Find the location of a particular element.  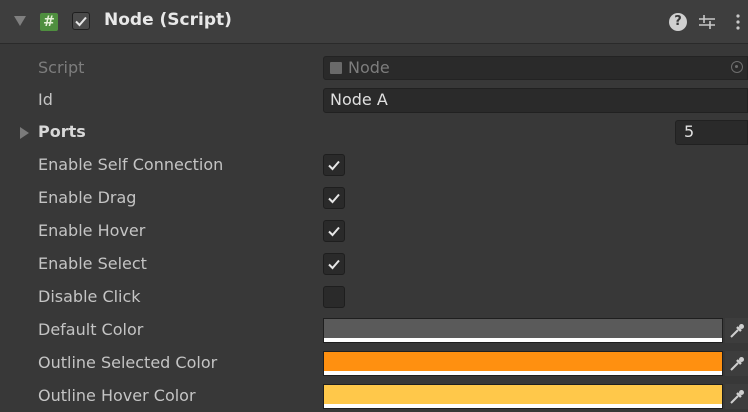

component-header: # Node (Script) ? is located at coordinates (374, 22).